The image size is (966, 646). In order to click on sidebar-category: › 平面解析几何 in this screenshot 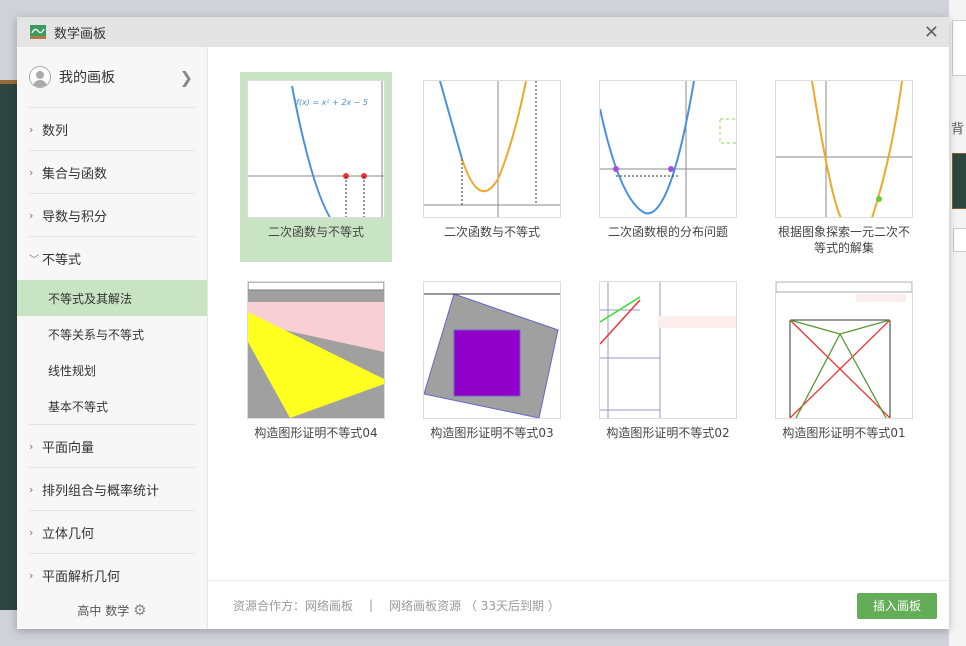, I will do `click(112, 575)`.